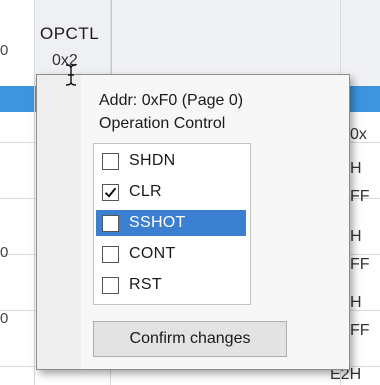  I want to click on popup-header: Addr: 0xF0 (Page 0) Operation Control, so click(171, 112).